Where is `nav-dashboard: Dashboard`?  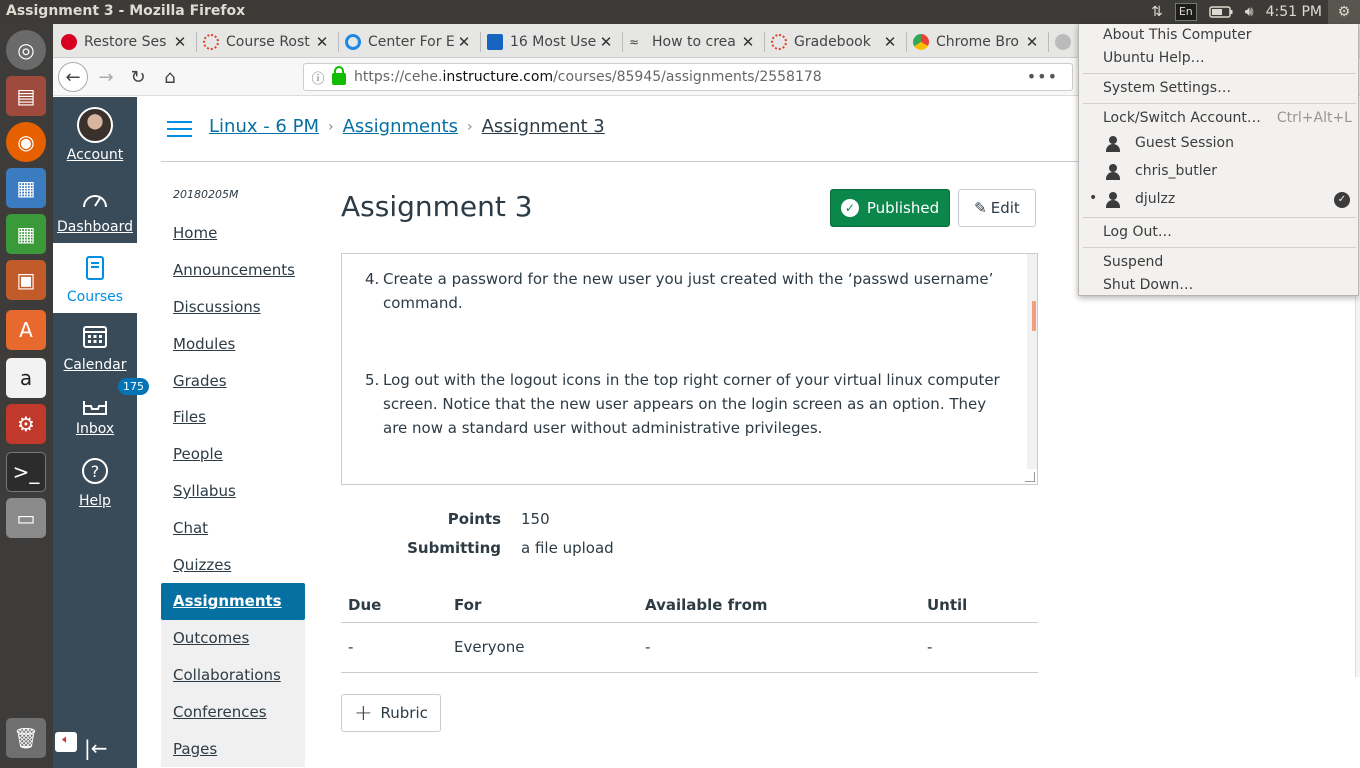 nav-dashboard: Dashboard is located at coordinates (95, 211).